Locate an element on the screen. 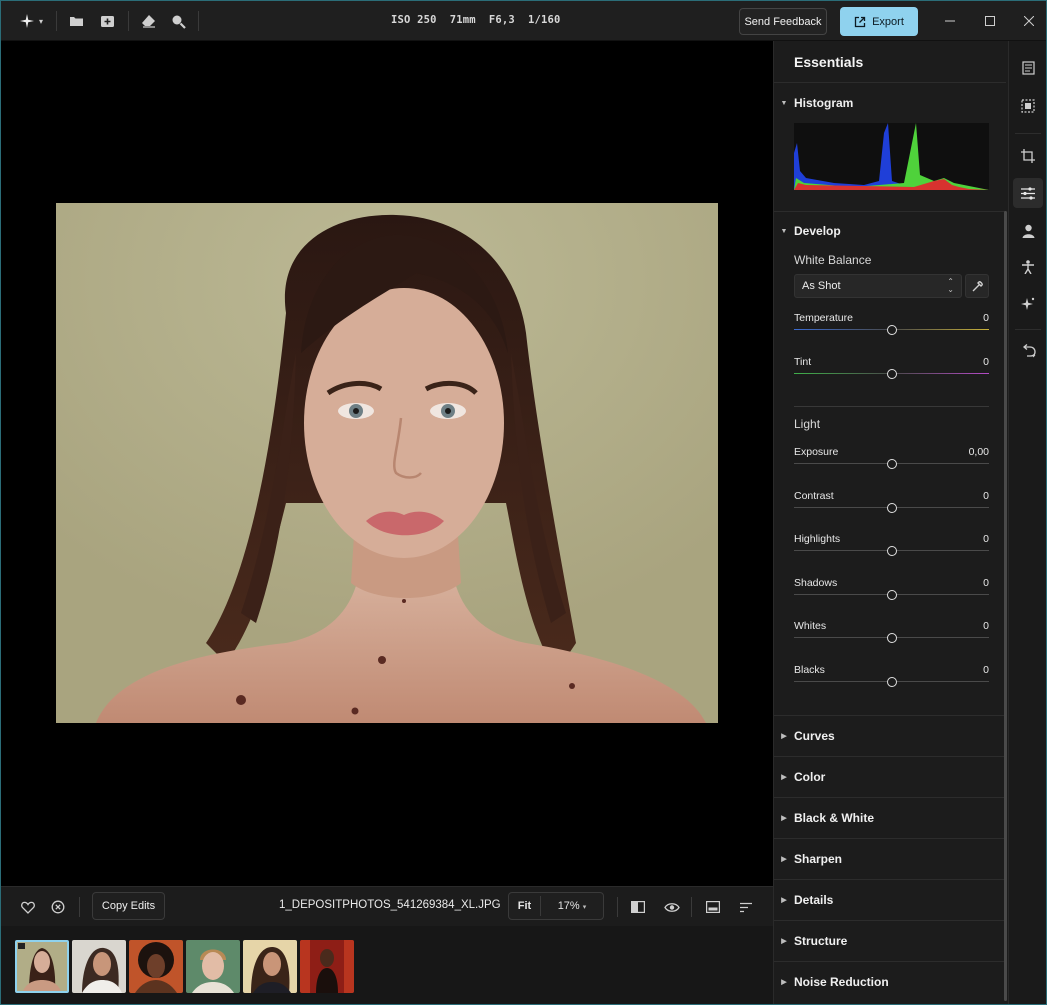  section-black-white: ▶ Black & White is located at coordinates (890, 818).